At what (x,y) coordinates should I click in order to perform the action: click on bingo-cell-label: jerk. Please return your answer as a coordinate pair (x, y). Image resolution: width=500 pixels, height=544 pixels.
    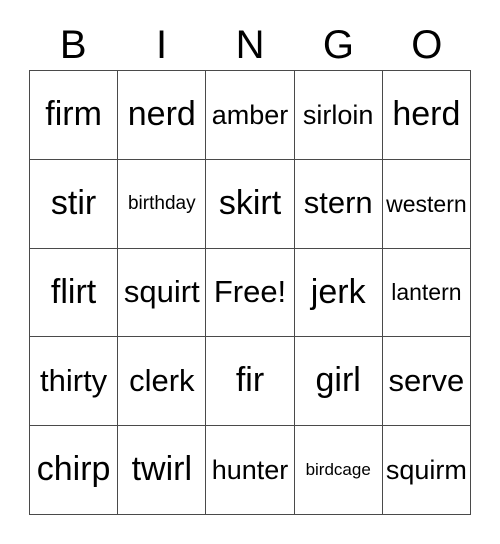
    Looking at the image, I should click on (338, 291).